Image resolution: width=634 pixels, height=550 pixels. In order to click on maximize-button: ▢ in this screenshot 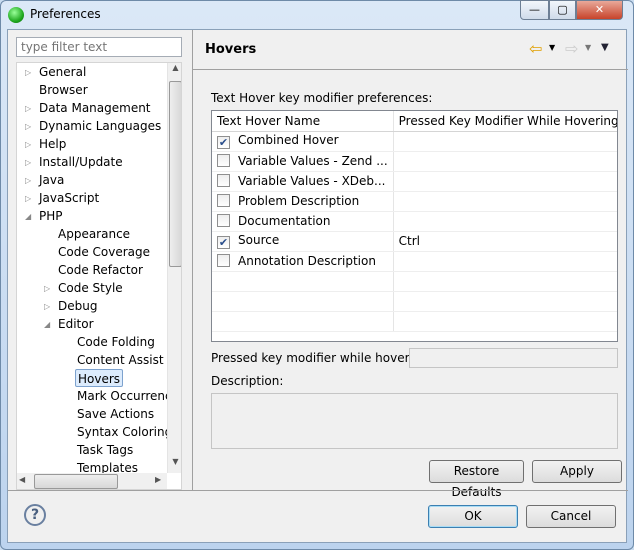, I will do `click(562, 10)`.